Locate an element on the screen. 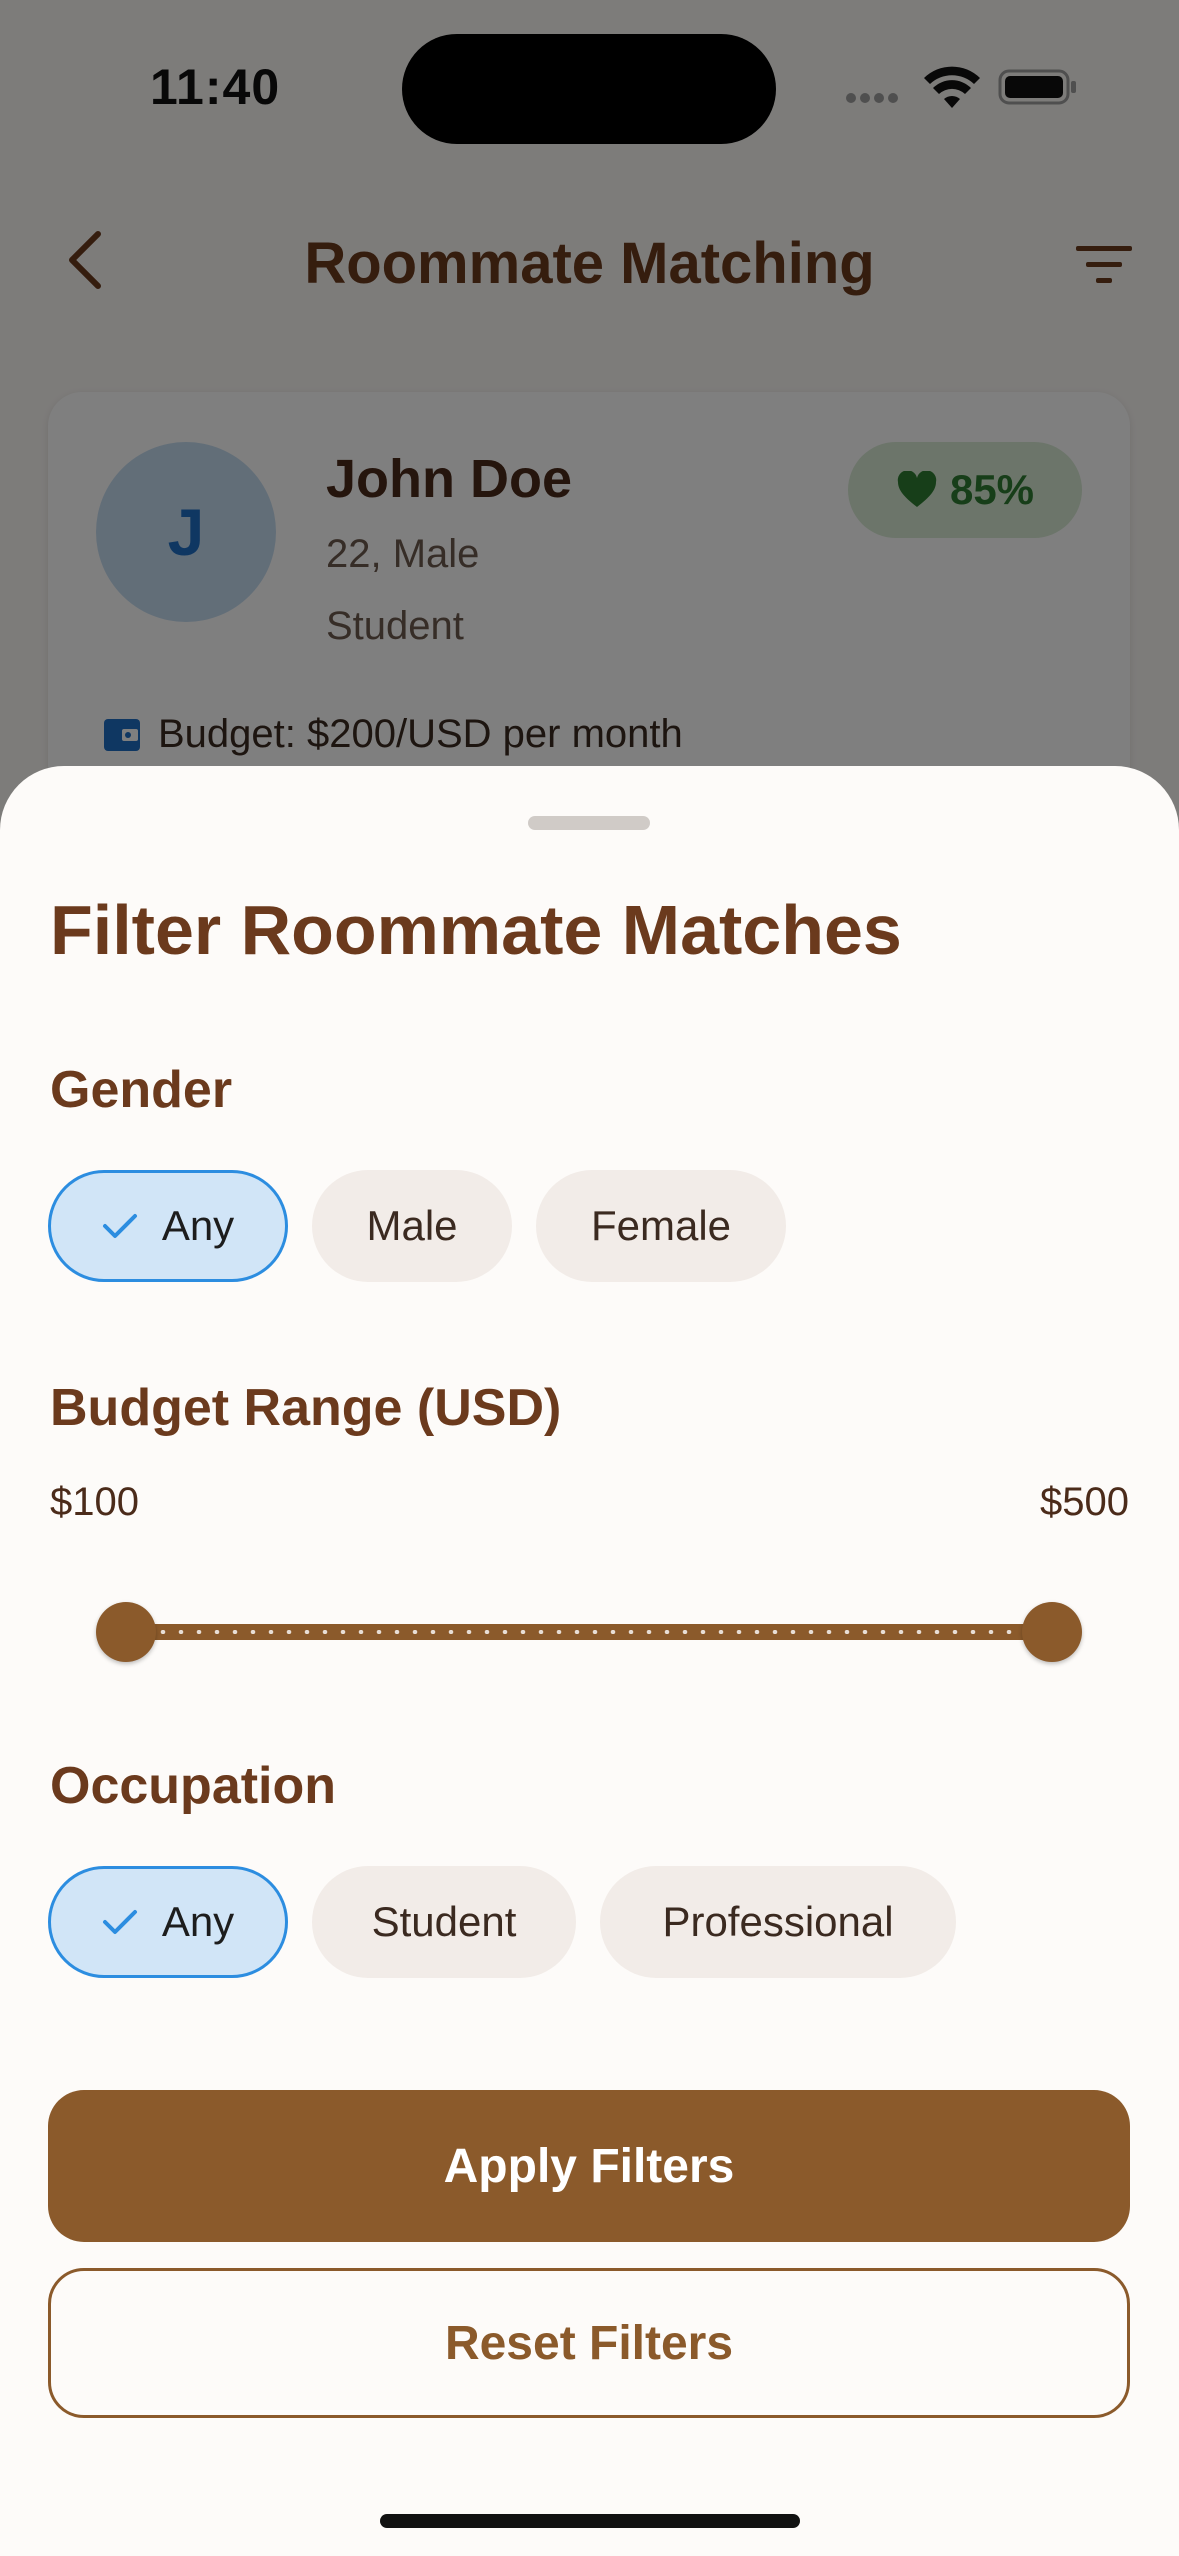 The image size is (1179, 2556). chip-label: Male is located at coordinates (412, 1225).